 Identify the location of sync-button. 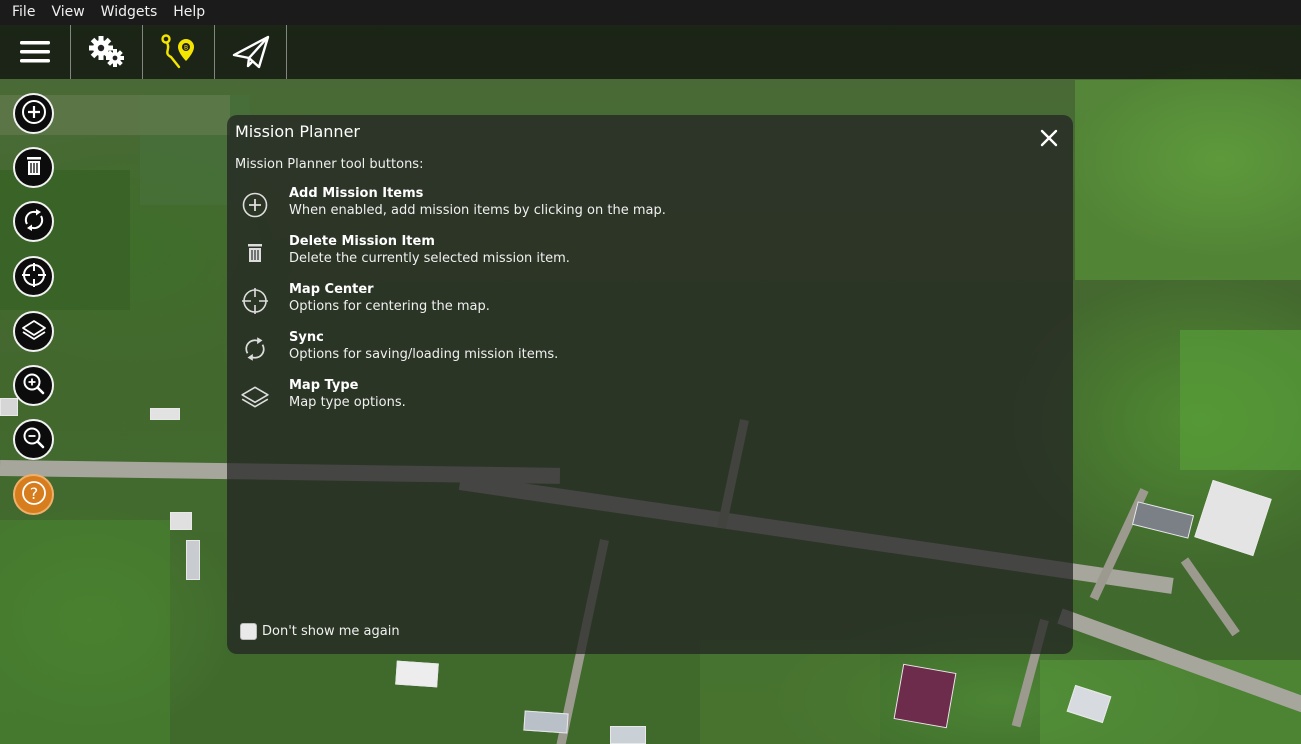
(33, 221).